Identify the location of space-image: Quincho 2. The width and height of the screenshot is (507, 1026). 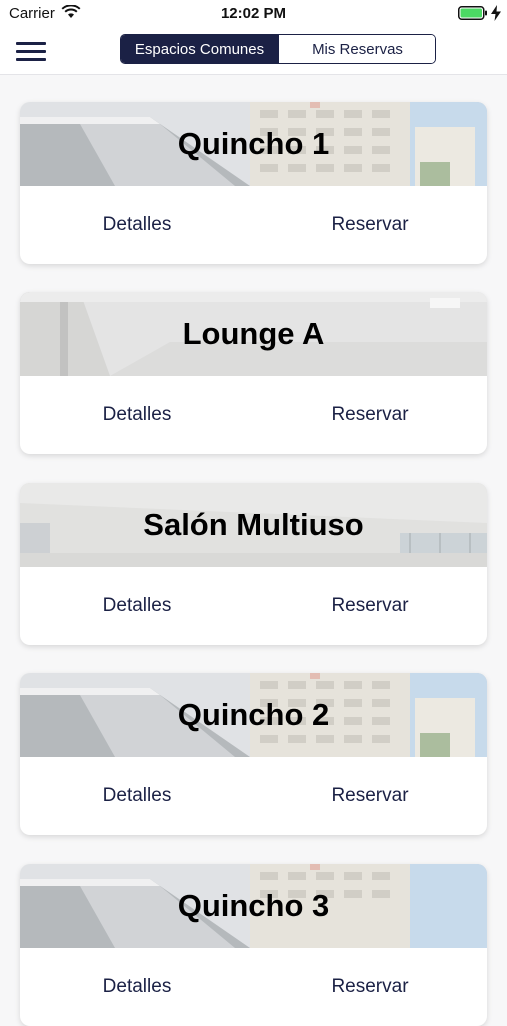
(253, 715).